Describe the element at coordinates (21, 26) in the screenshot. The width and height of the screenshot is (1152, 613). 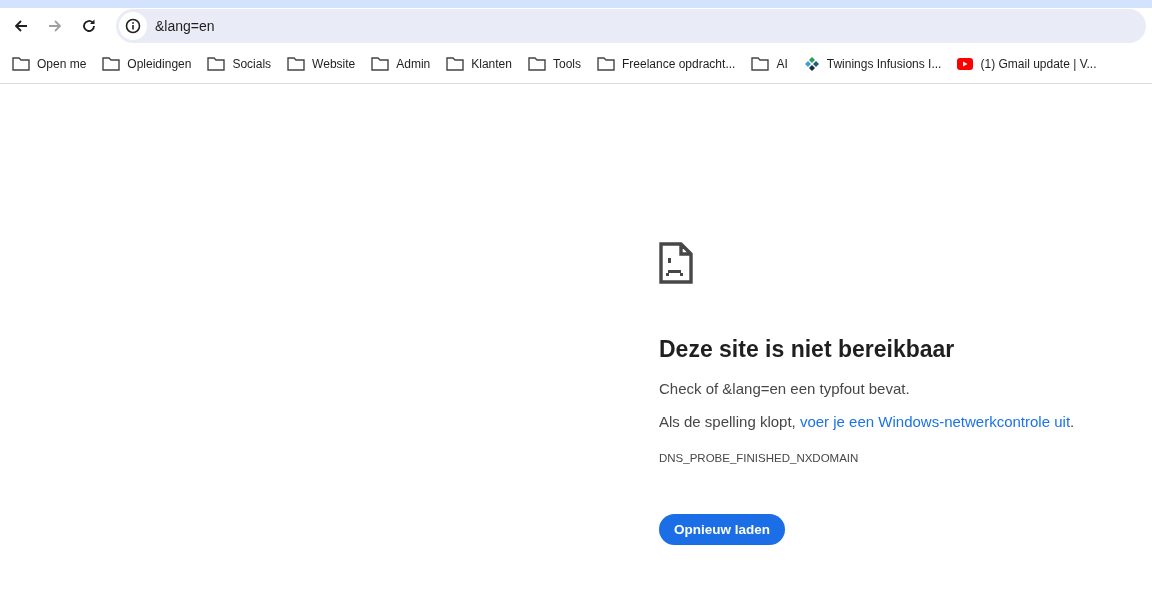
I see `back-arrow-icon` at that location.